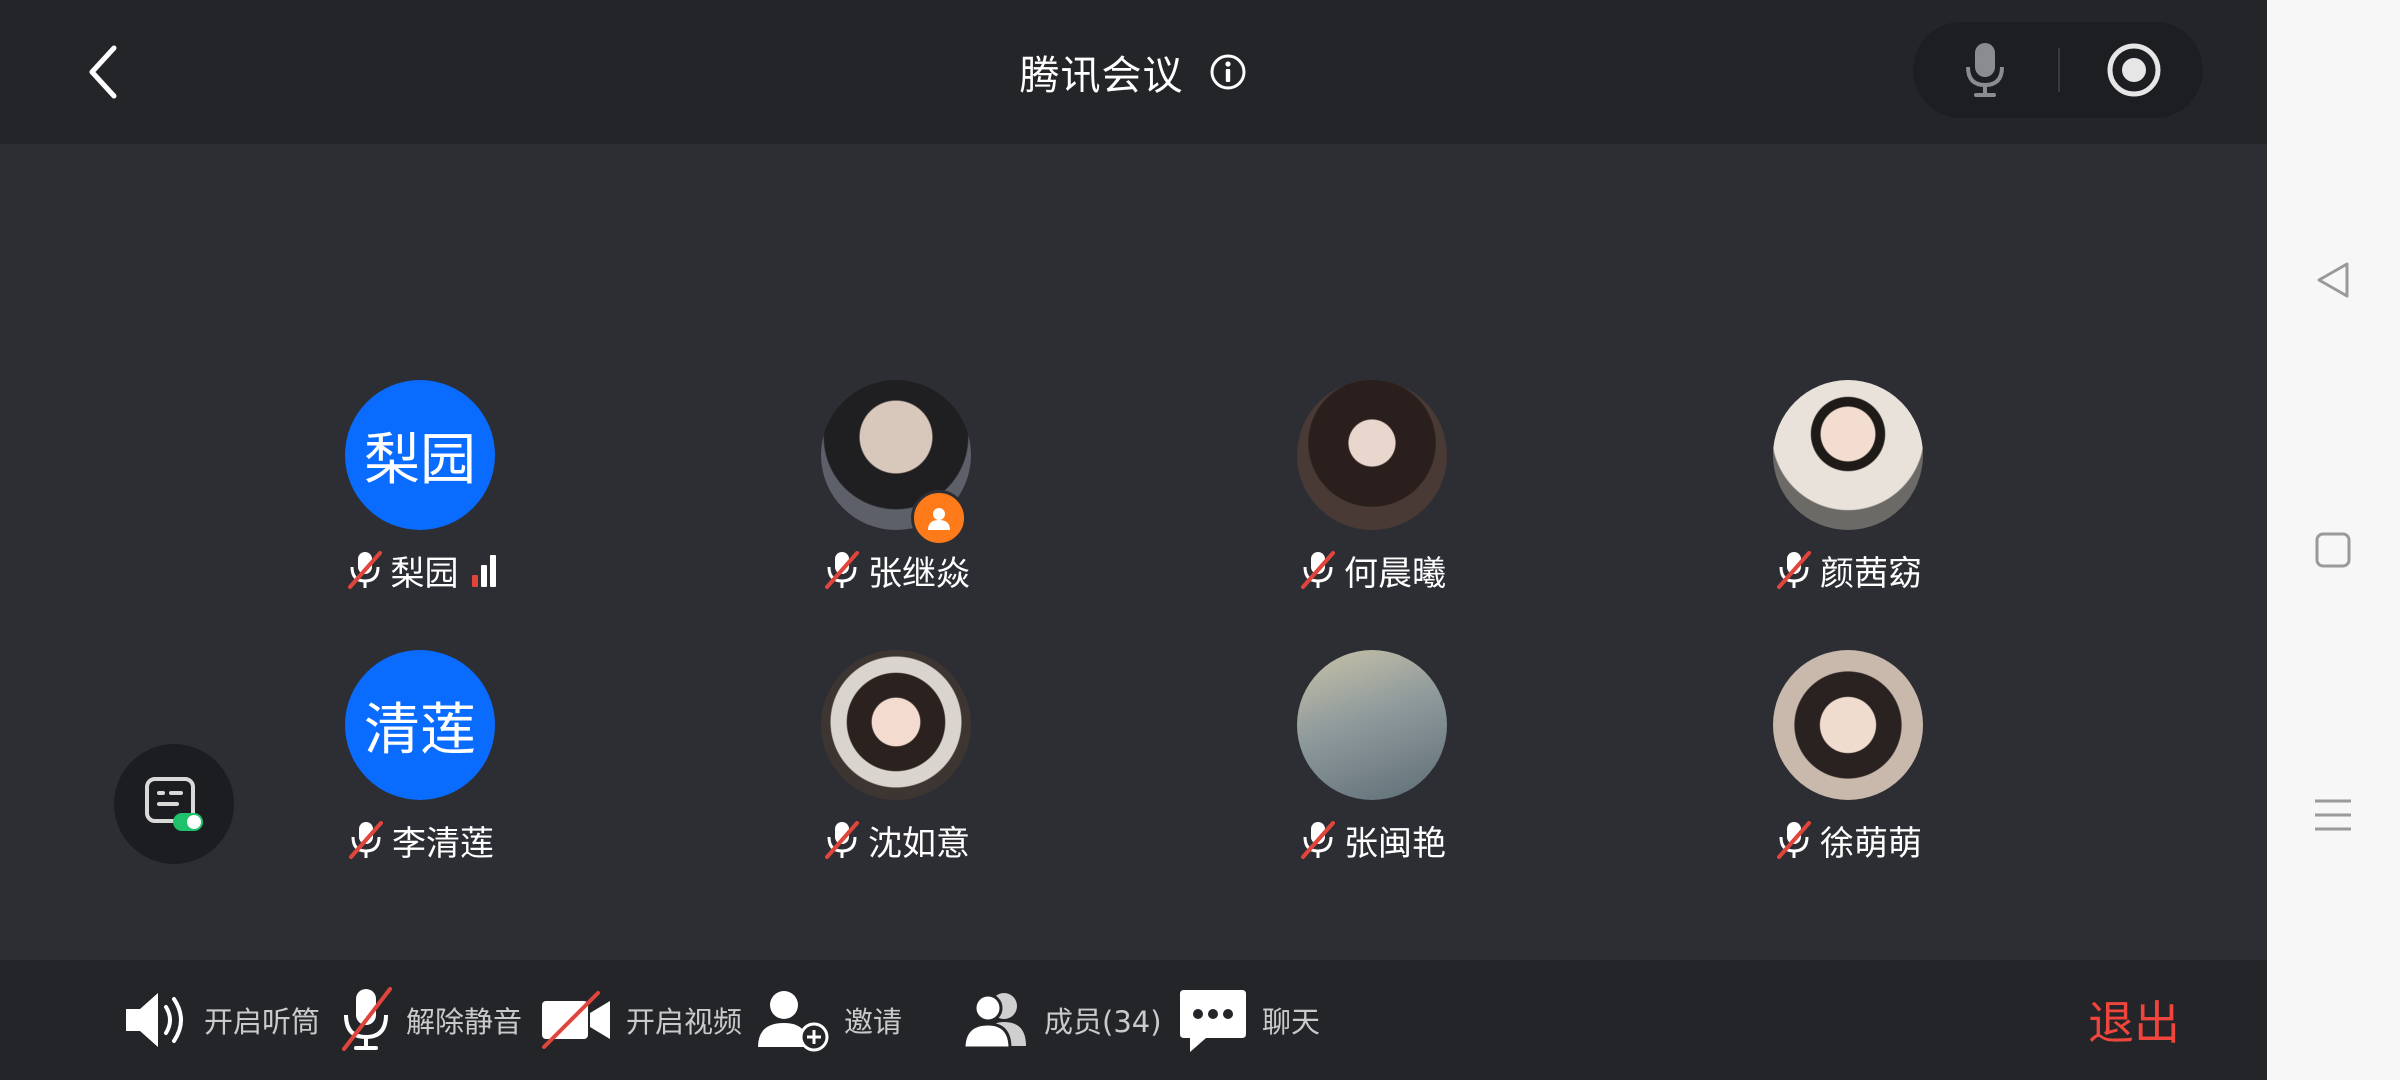 The image size is (2400, 1080). Describe the element at coordinates (873, 1022) in the screenshot. I see `invite-label: 邀请` at that location.